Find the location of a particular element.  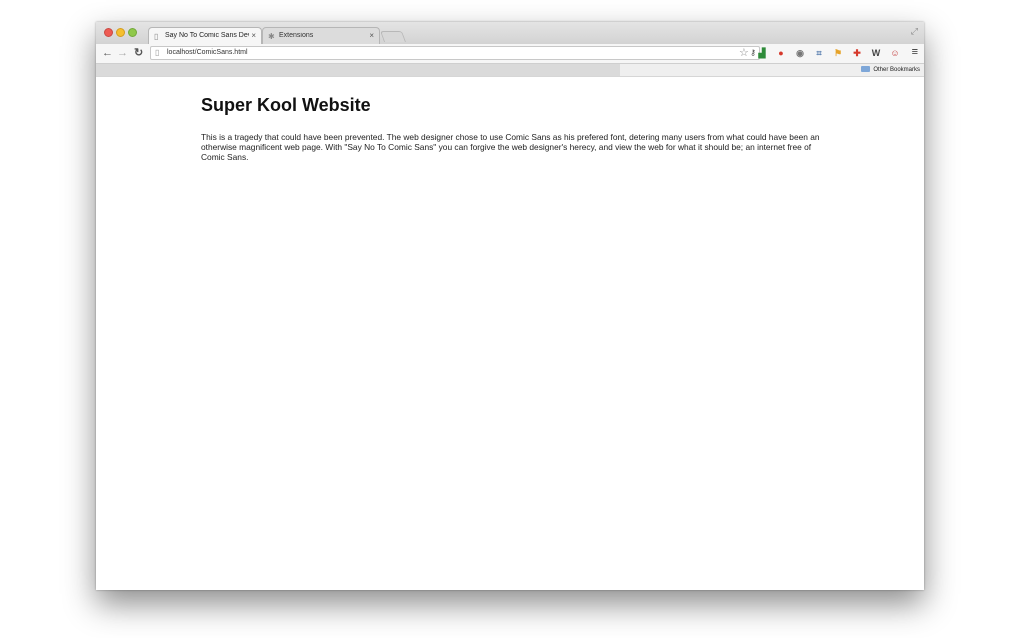

tab-title: Say No To Comic Sans Dev is located at coordinates (207, 35).